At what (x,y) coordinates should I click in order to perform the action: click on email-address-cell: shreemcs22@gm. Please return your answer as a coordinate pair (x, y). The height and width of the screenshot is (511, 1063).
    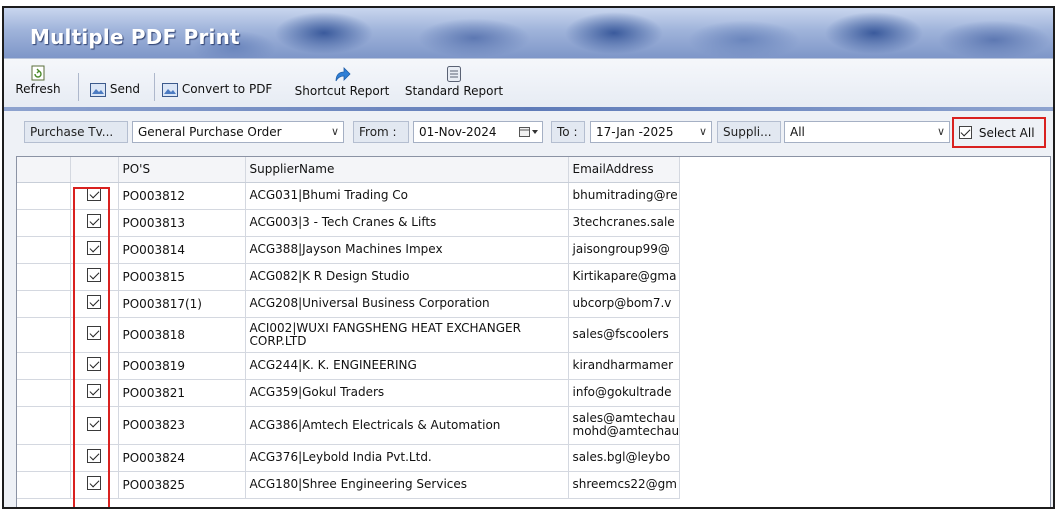
    Looking at the image, I should click on (624, 485).